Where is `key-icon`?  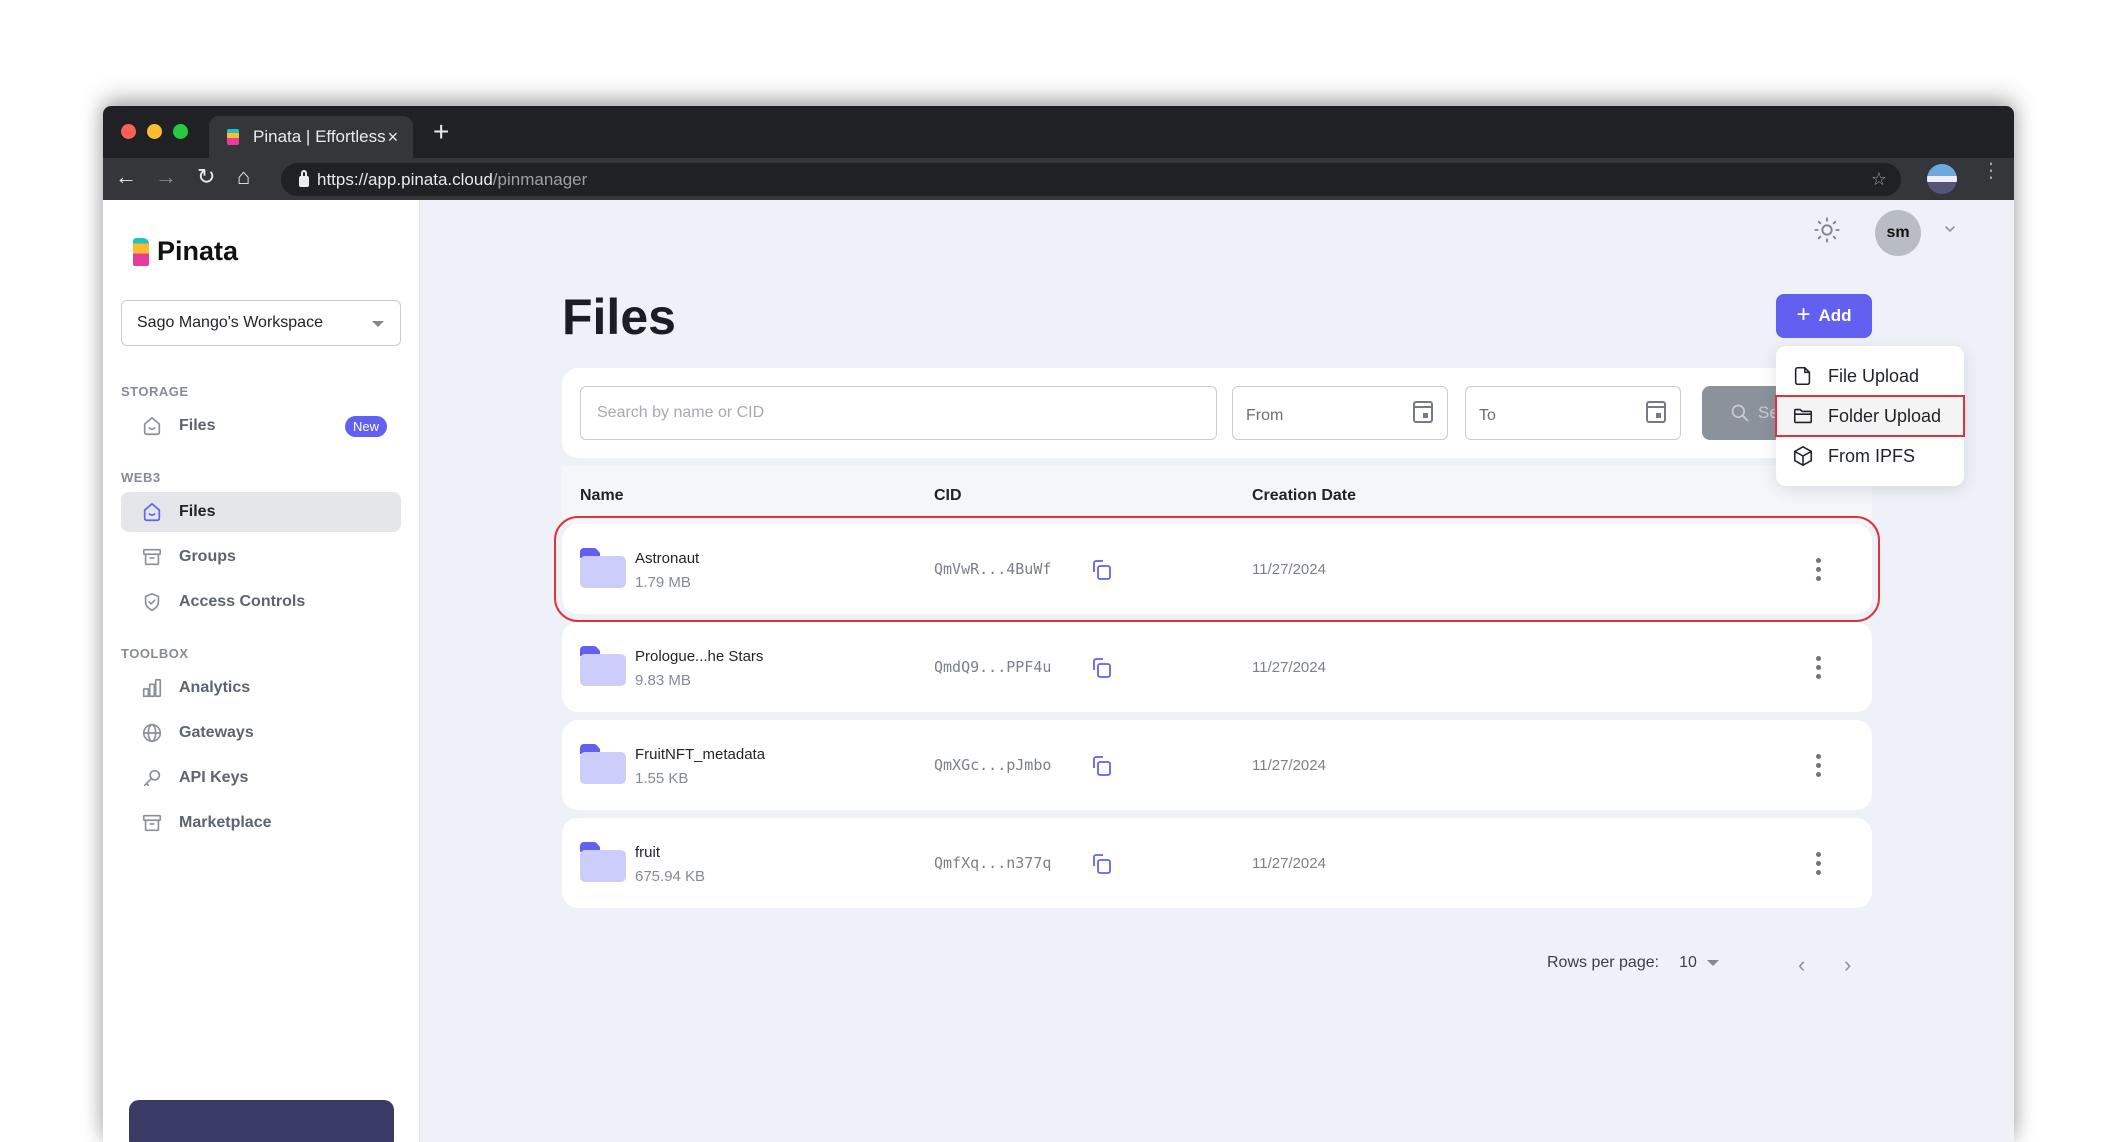 key-icon is located at coordinates (152, 778).